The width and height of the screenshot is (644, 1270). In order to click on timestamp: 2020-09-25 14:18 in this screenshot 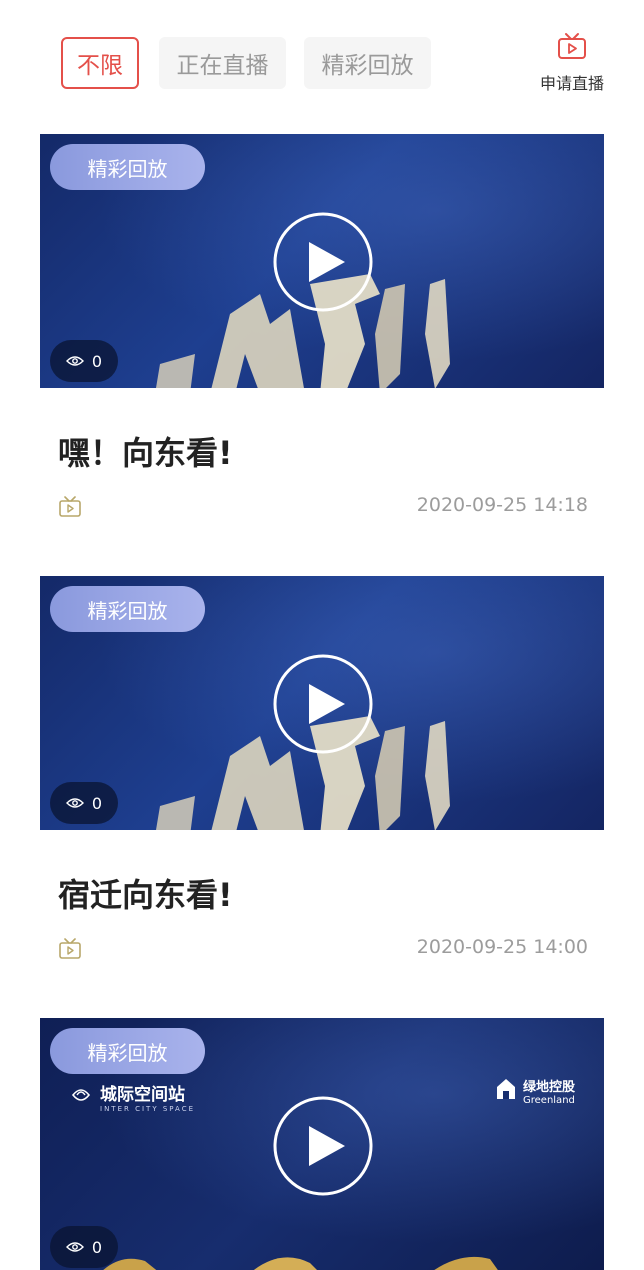, I will do `click(502, 505)`.